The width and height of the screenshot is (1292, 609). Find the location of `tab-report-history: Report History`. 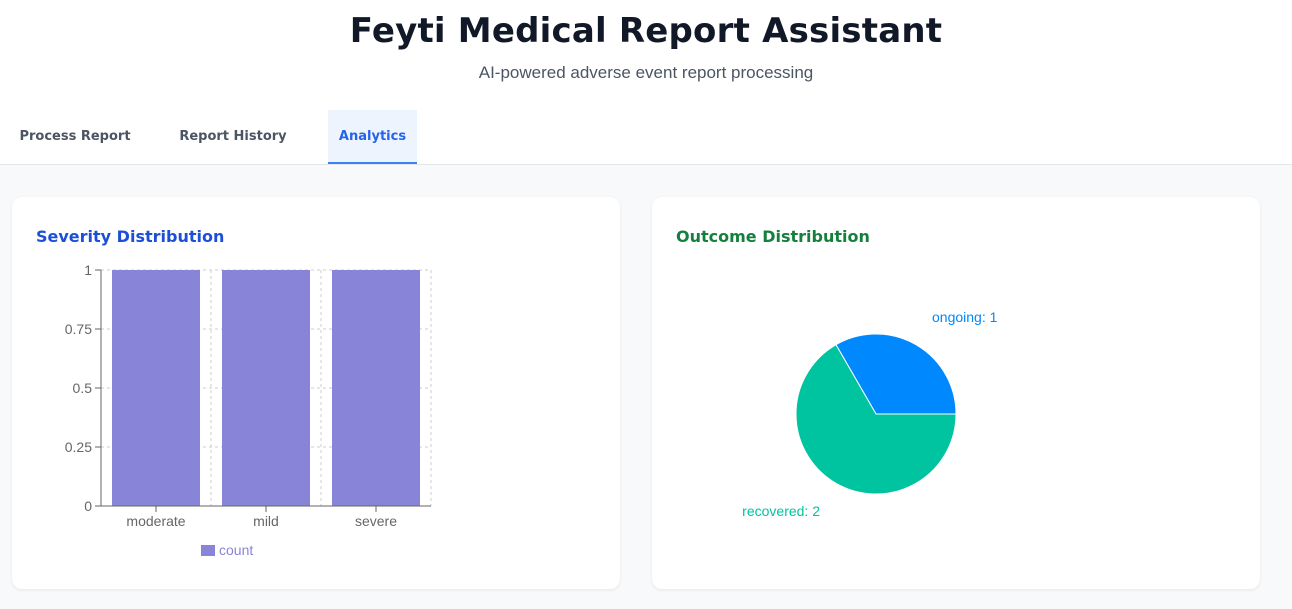

tab-report-history: Report History is located at coordinates (233, 137).